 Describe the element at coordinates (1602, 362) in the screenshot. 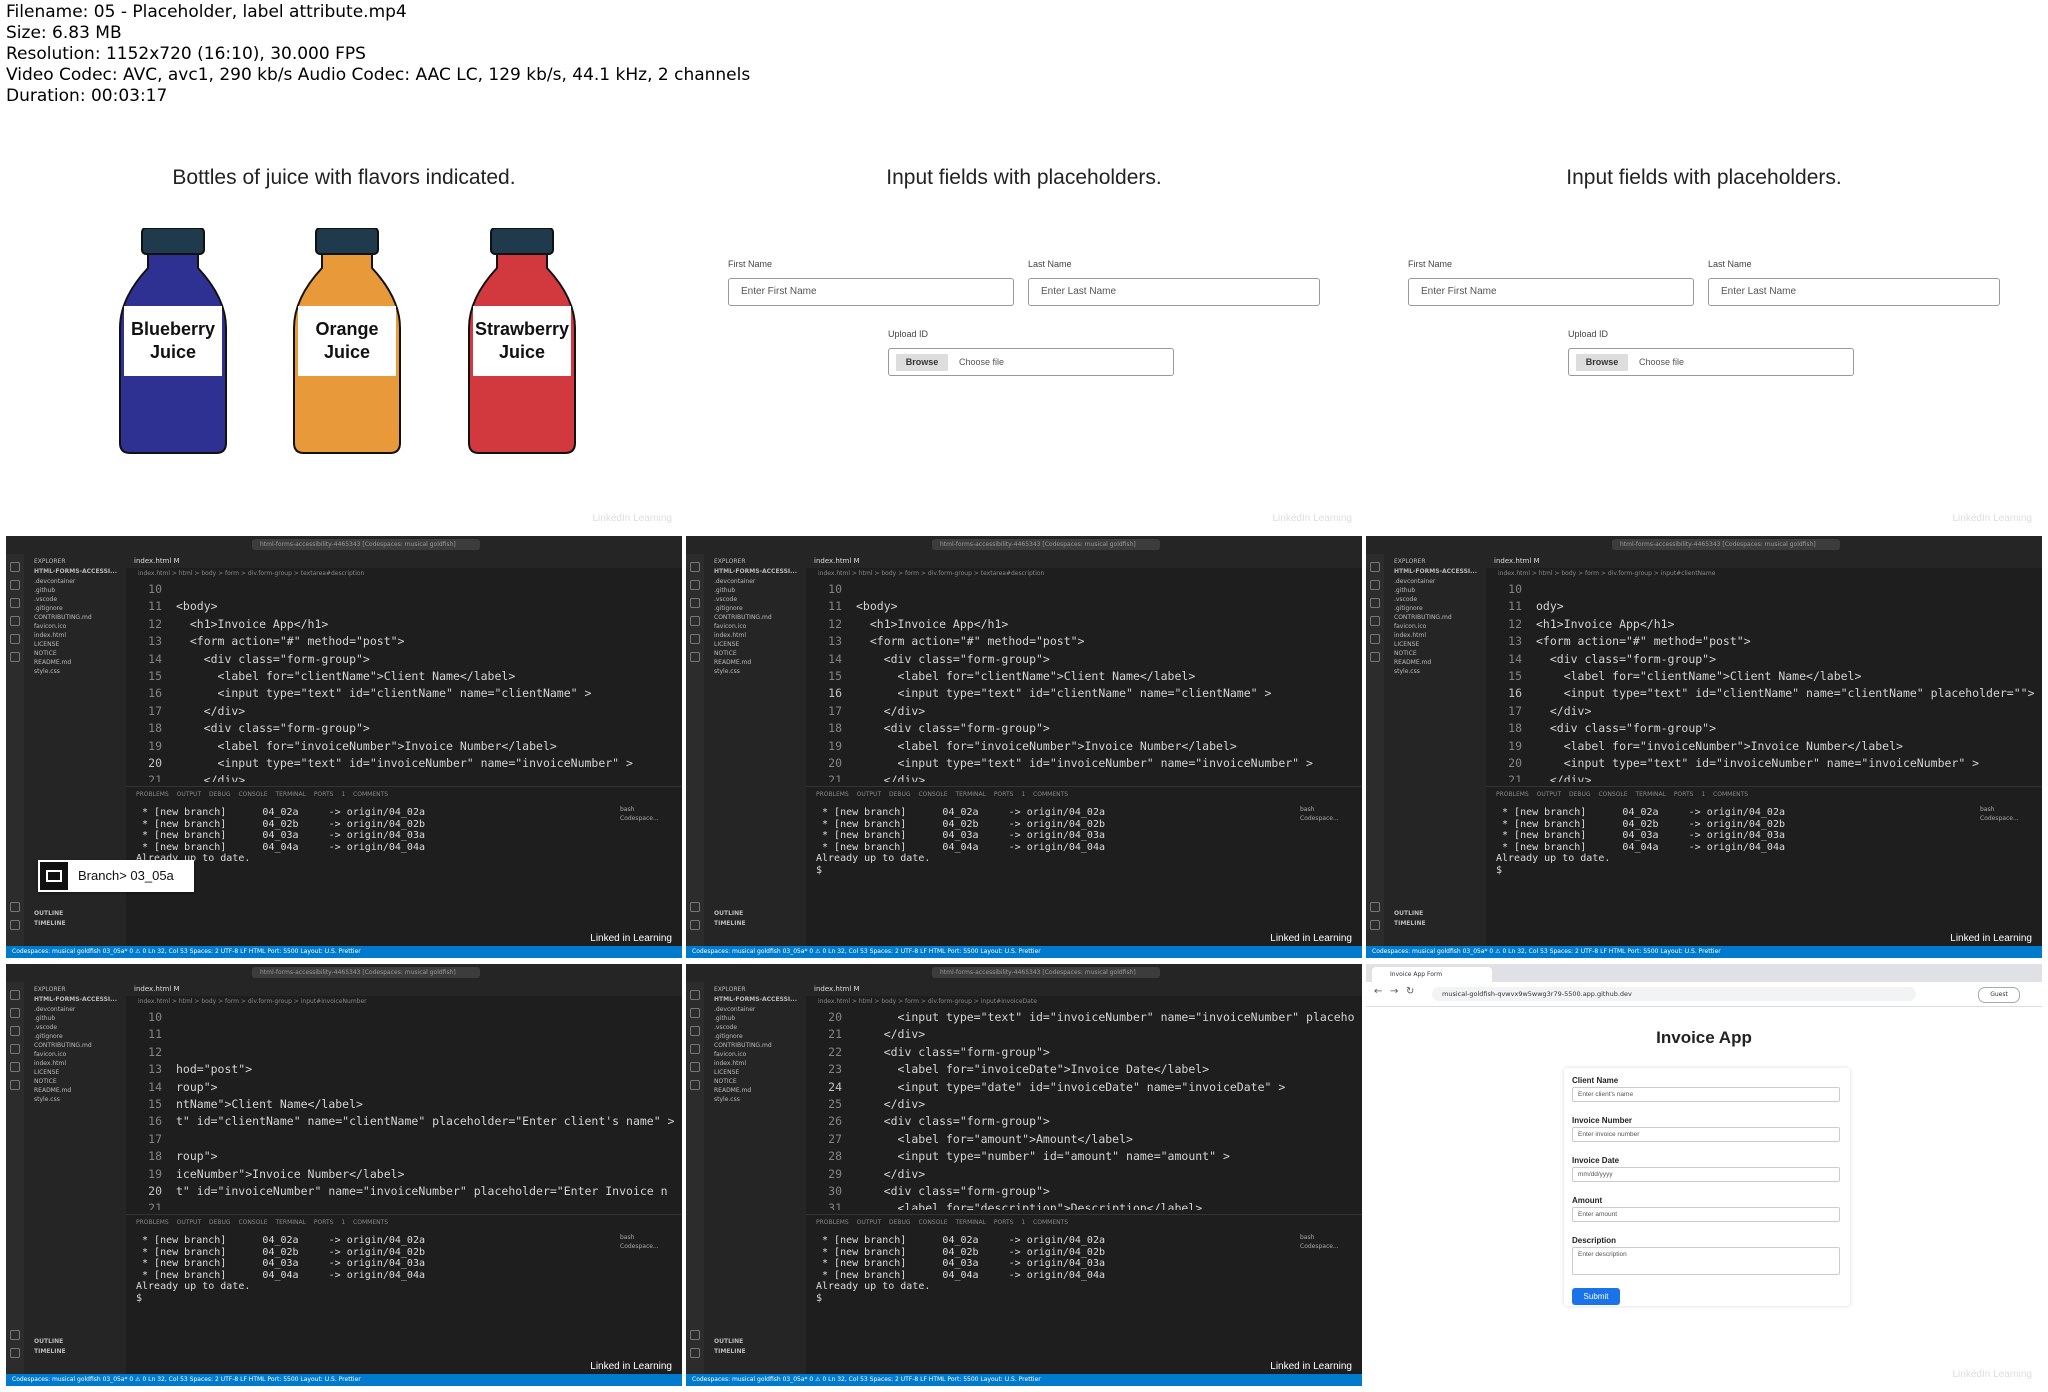

I see `browse-button: Browse` at that location.